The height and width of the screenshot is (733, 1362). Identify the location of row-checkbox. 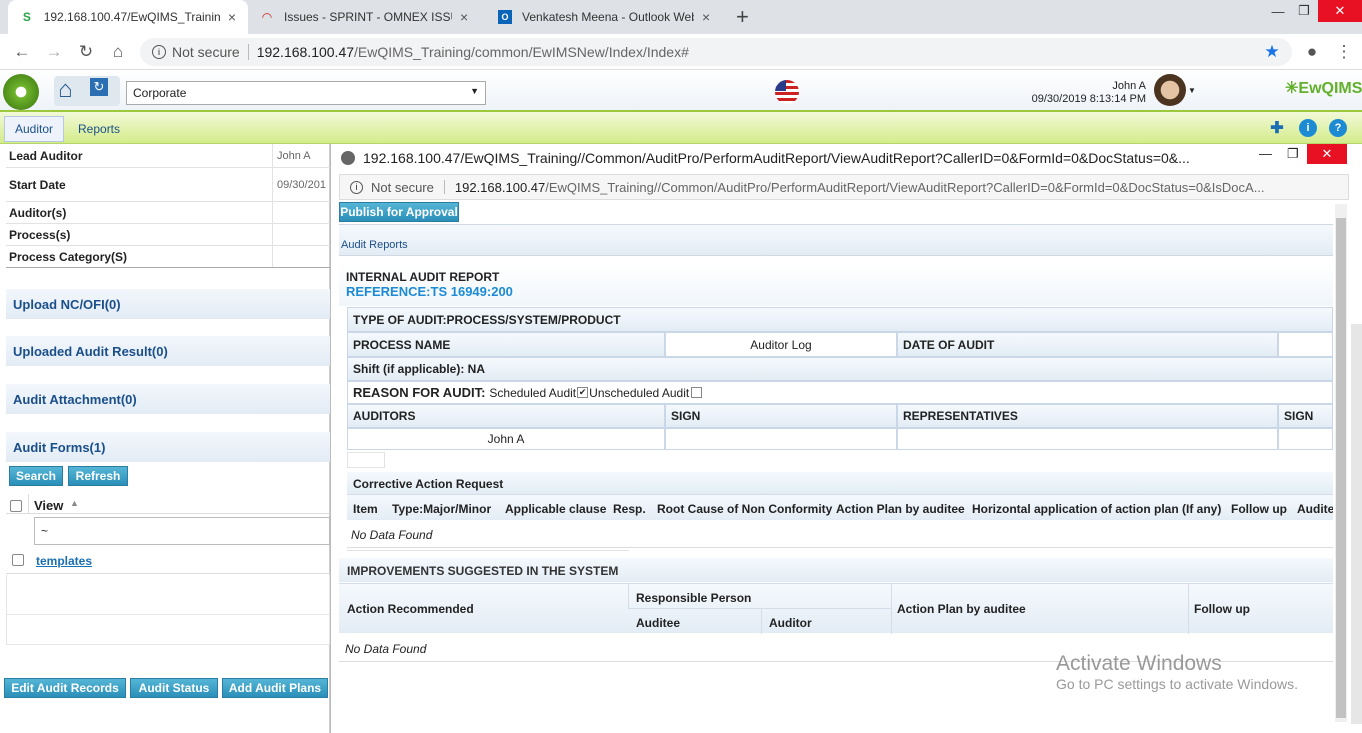
(18, 560).